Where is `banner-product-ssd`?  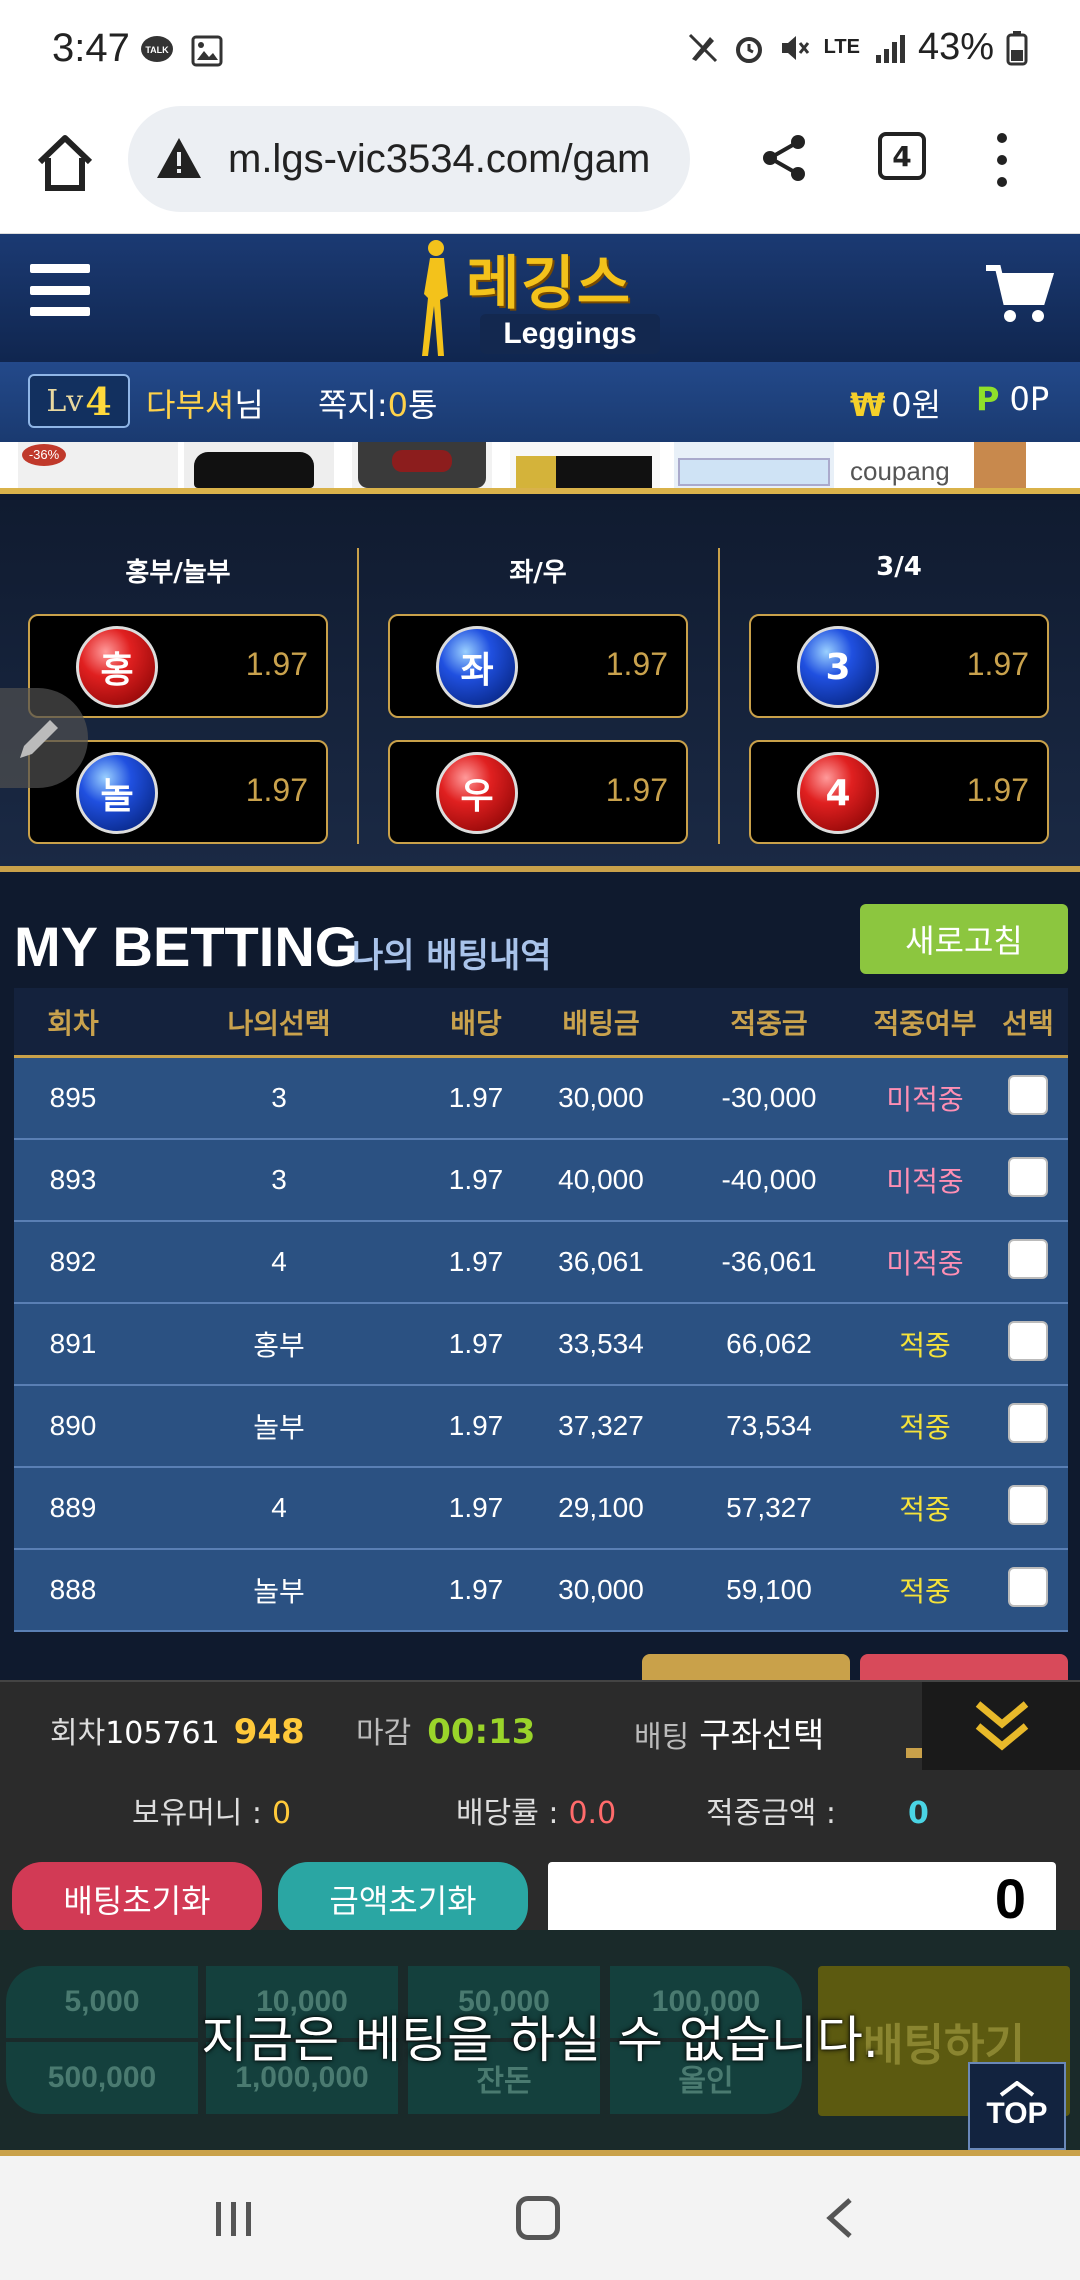 banner-product-ssd is located at coordinates (585, 465).